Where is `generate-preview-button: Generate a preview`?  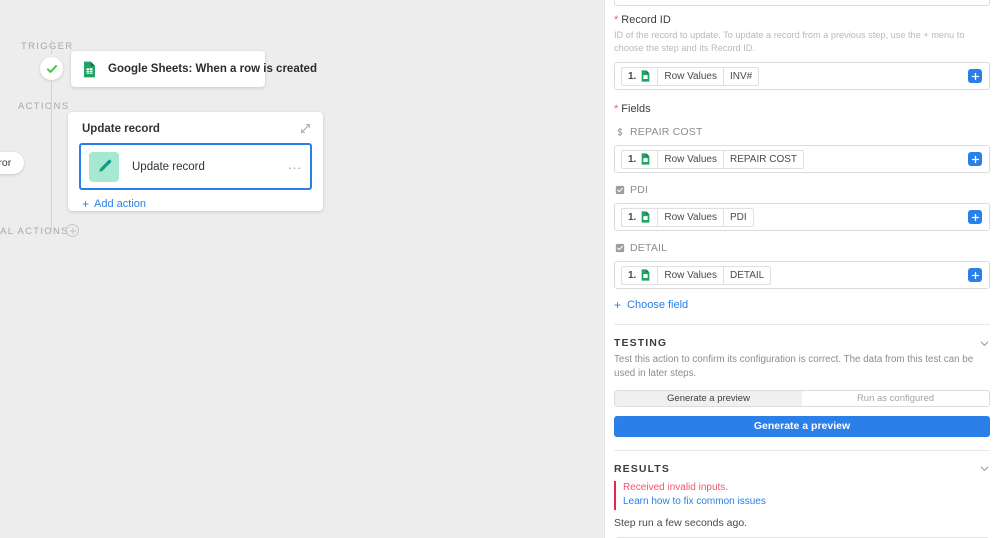 generate-preview-button: Generate a preview is located at coordinates (802, 426).